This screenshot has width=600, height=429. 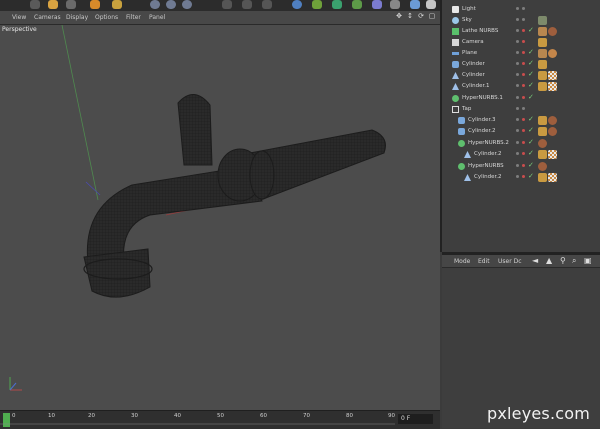 What do you see at coordinates (227, 4) in the screenshot?
I see `render-view-icon` at bounding box center [227, 4].